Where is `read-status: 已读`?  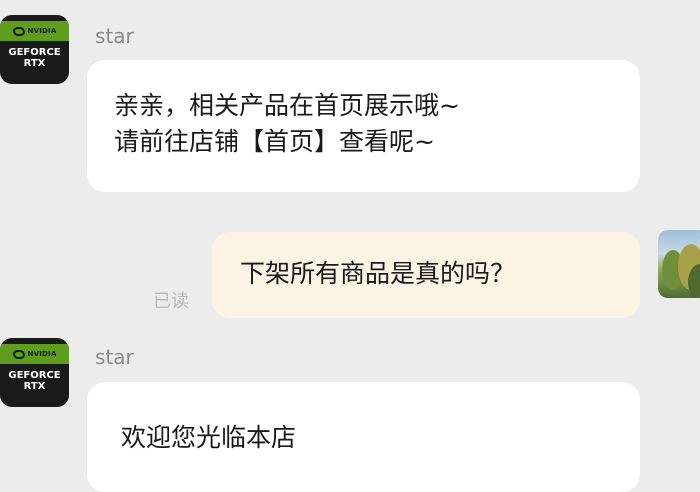
read-status: 已读 is located at coordinates (171, 301).